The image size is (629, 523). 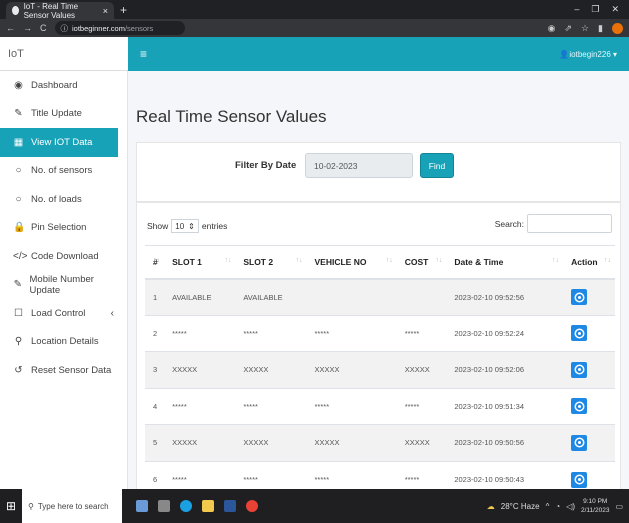 I want to click on sidebar-item: ⚲ Location Details, so click(x=63, y=342).